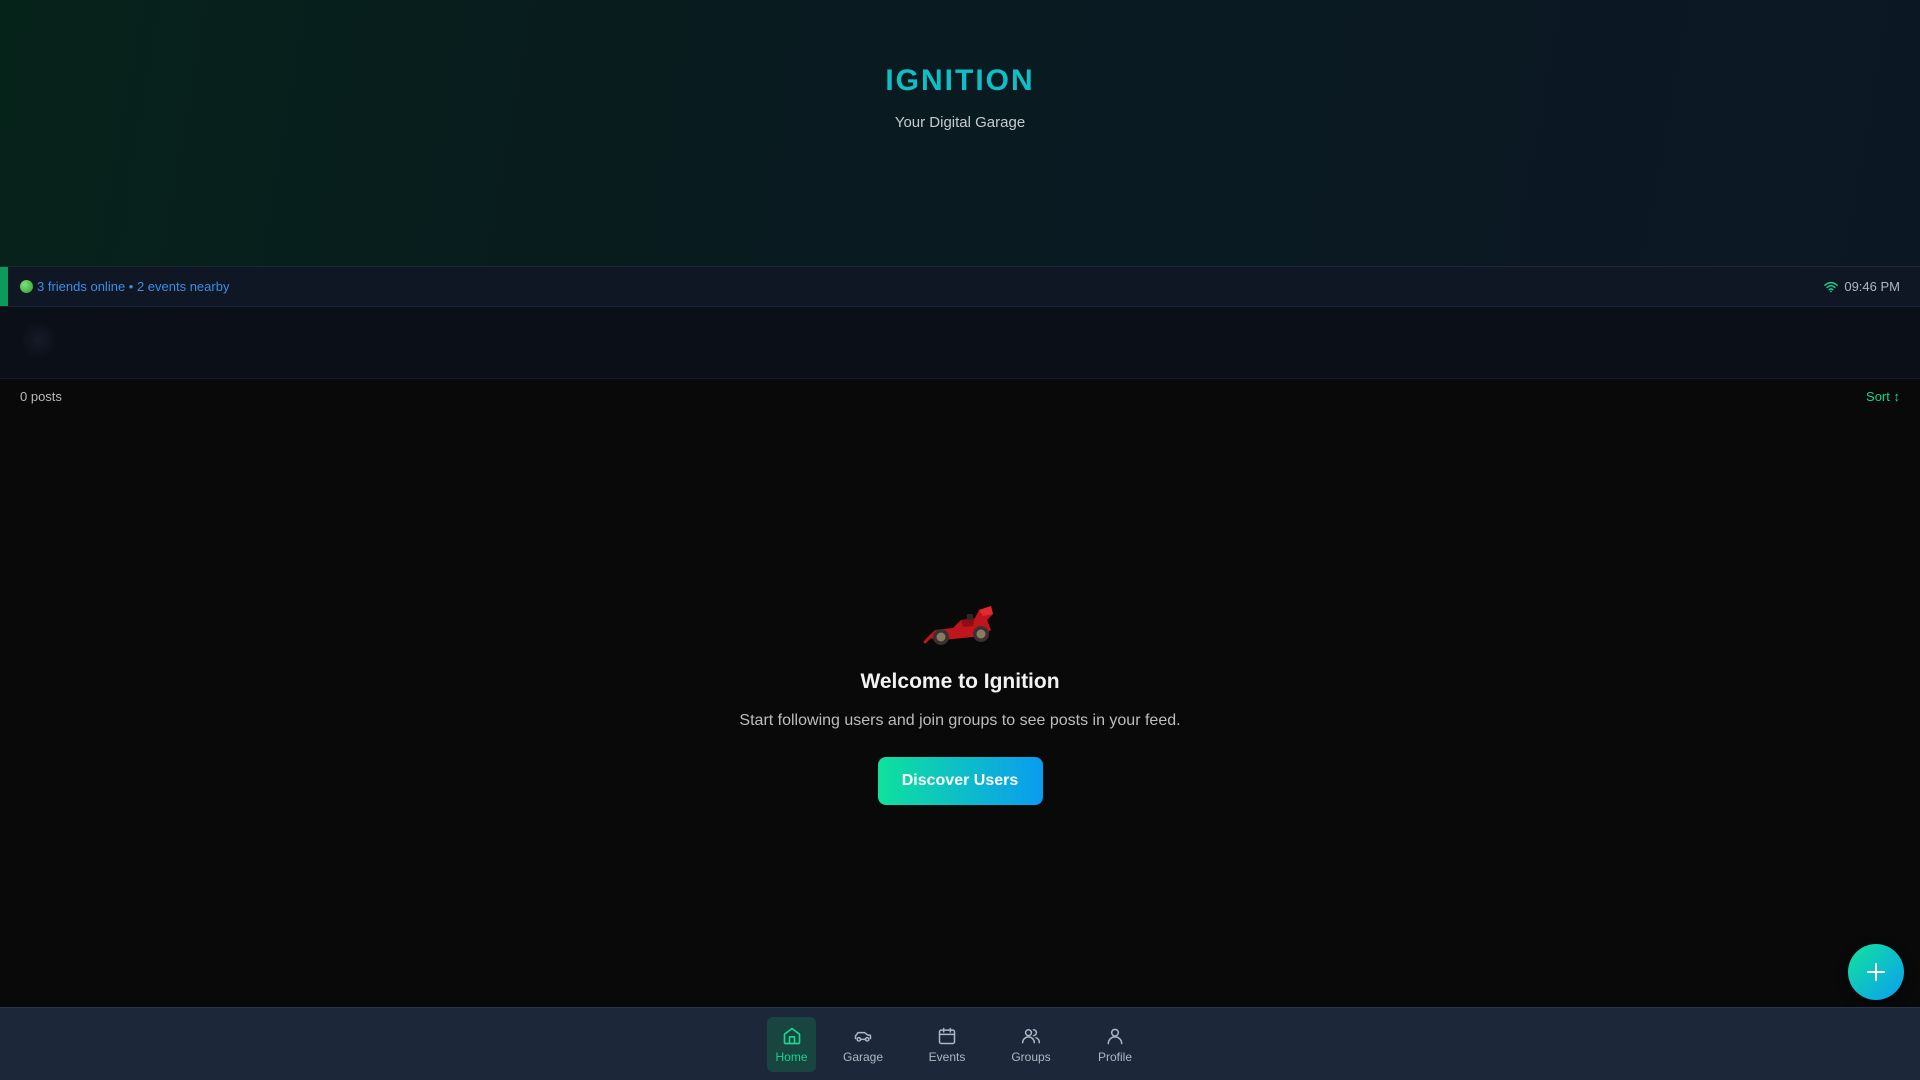 This screenshot has height=1080, width=1920. I want to click on status-message-text: 3 friends online • 2 events nearby, so click(133, 286).